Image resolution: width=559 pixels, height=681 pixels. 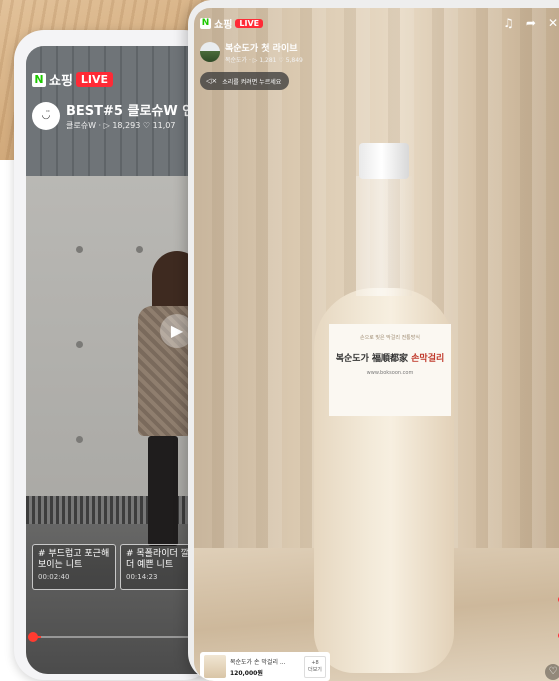 I want to click on label-brand: 복순도가 福順都家 손막걸리, so click(x=390, y=357).